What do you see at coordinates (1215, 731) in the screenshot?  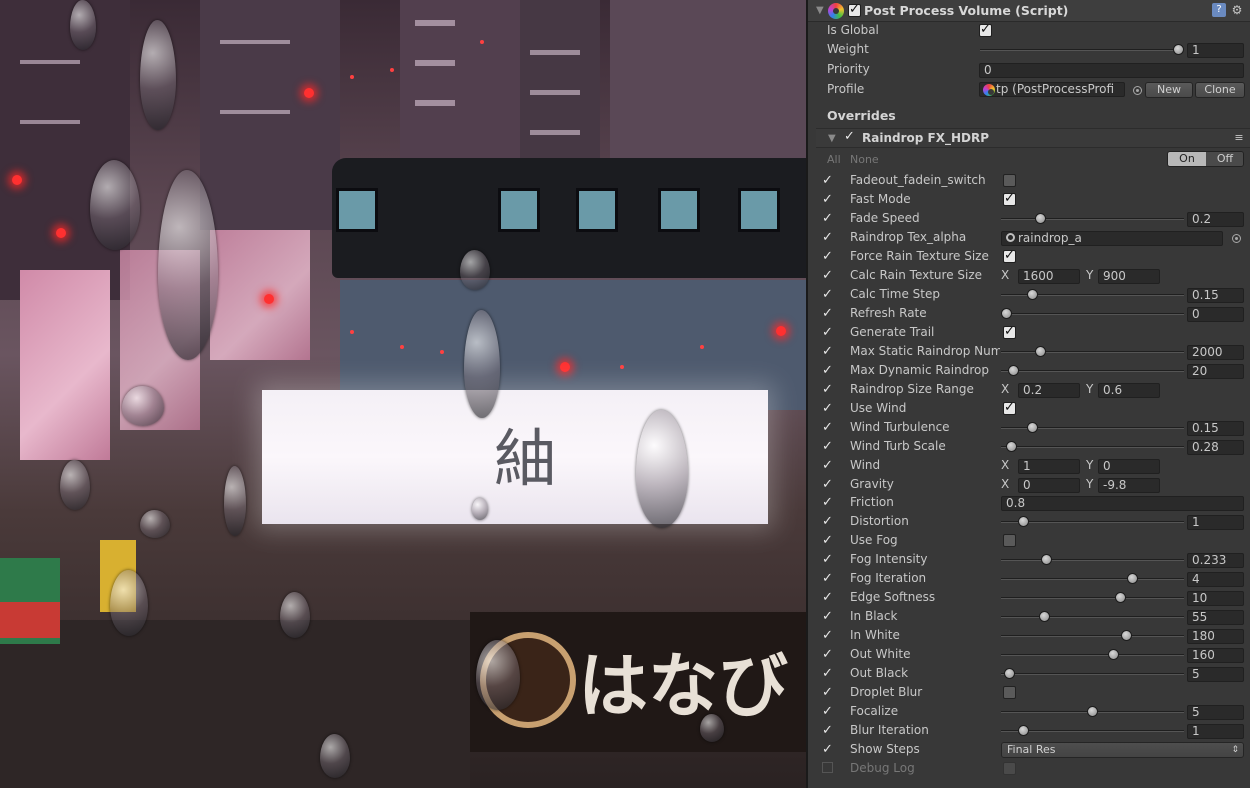 I see `blur-iteration-value-field: 1` at bounding box center [1215, 731].